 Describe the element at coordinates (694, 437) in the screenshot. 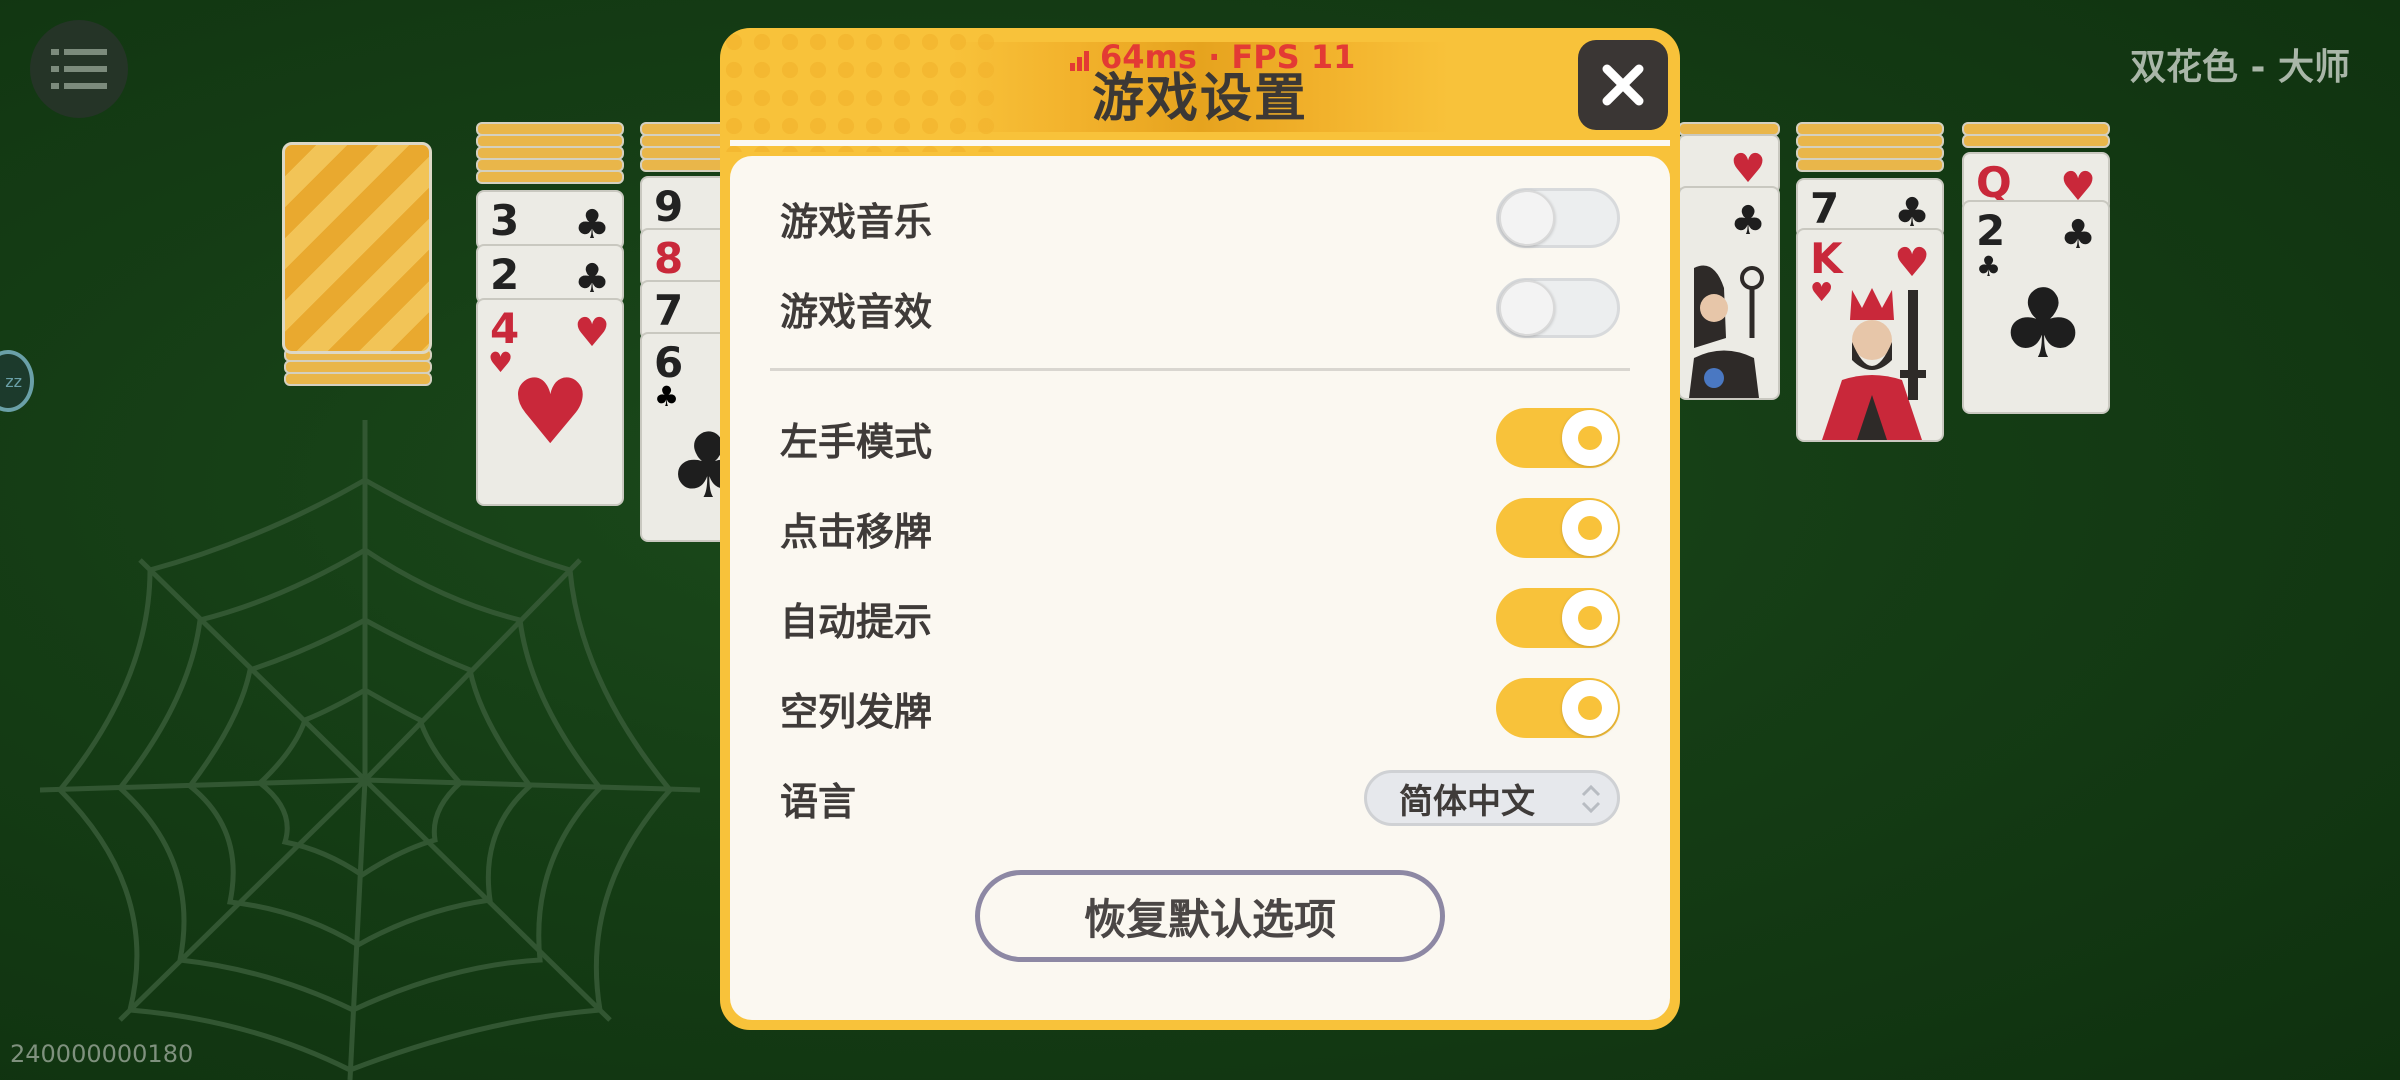

I see `playing-card: 6 ♣ ♣` at that location.